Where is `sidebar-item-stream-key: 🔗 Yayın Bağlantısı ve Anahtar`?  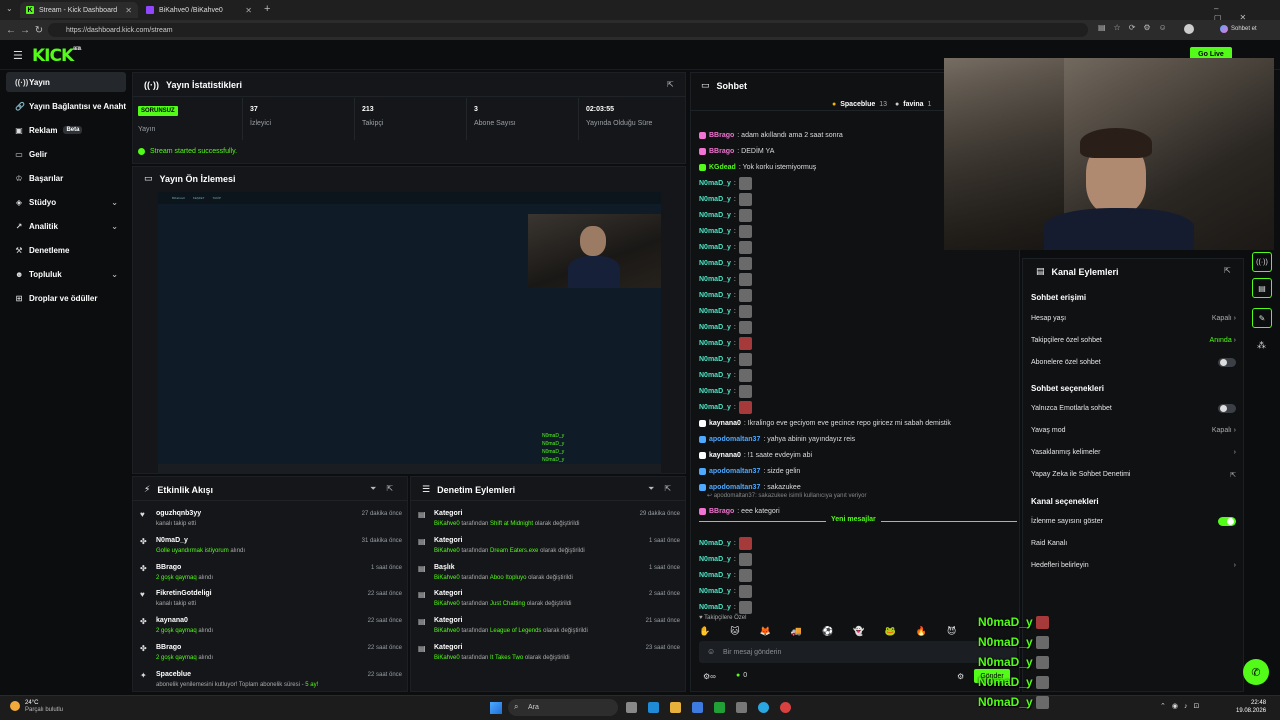 sidebar-item-stream-key: 🔗 Yayın Bağlantısı ve Anahtar is located at coordinates (66, 106).